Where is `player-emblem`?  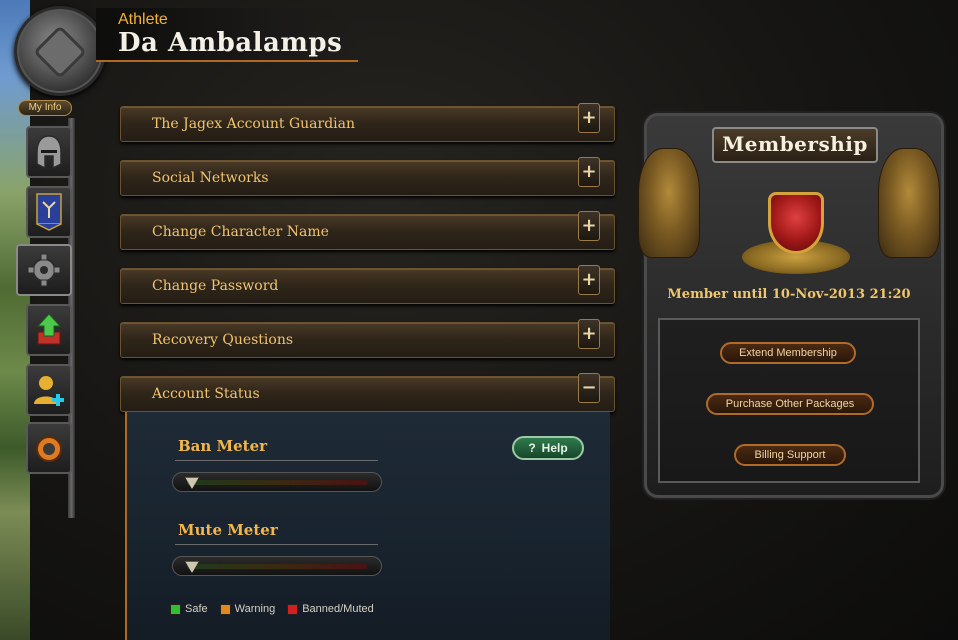 player-emblem is located at coordinates (60, 51).